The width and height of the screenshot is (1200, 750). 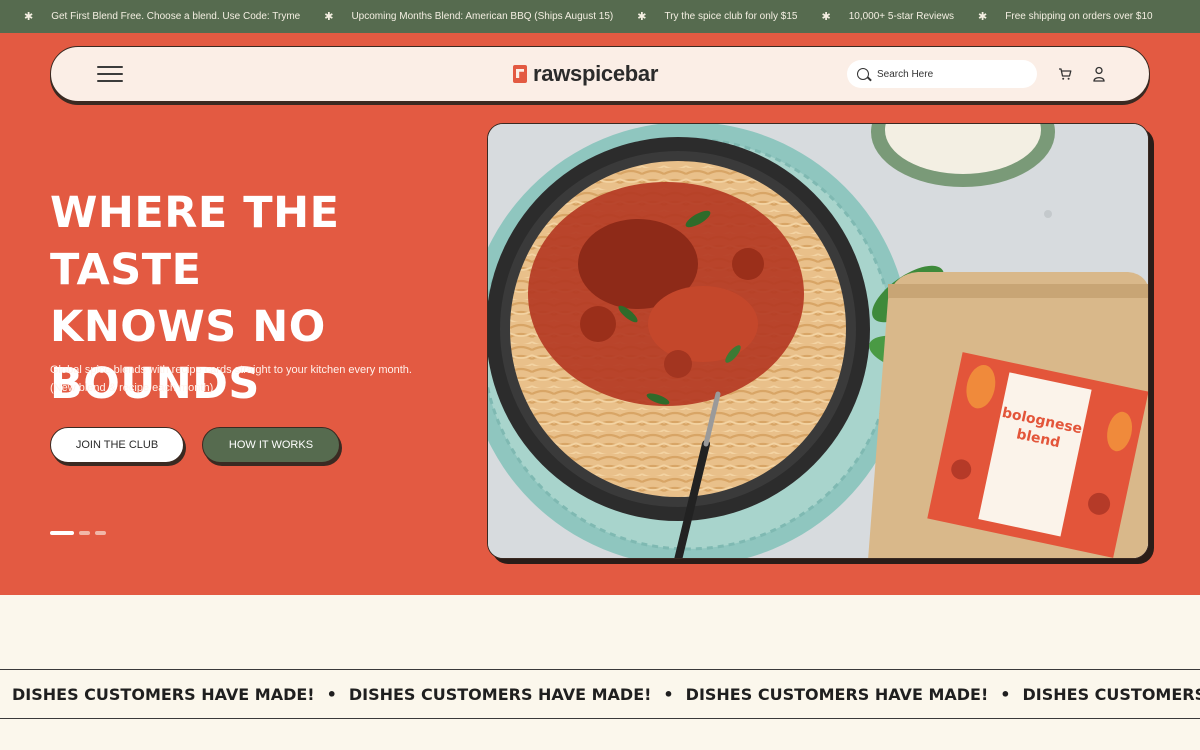 I want to click on site-logo: rawspicebar, so click(x=585, y=74).